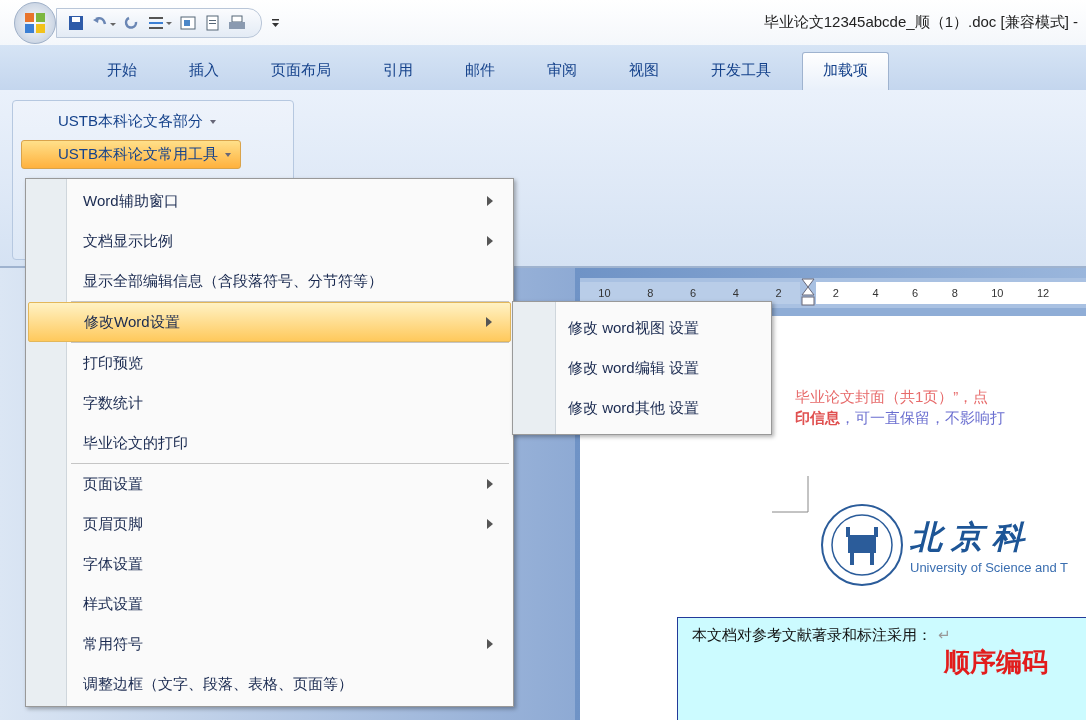 The height and width of the screenshot is (720, 1086). What do you see at coordinates (122, 71) in the screenshot?
I see `ribbon-tab: 开始` at bounding box center [122, 71].